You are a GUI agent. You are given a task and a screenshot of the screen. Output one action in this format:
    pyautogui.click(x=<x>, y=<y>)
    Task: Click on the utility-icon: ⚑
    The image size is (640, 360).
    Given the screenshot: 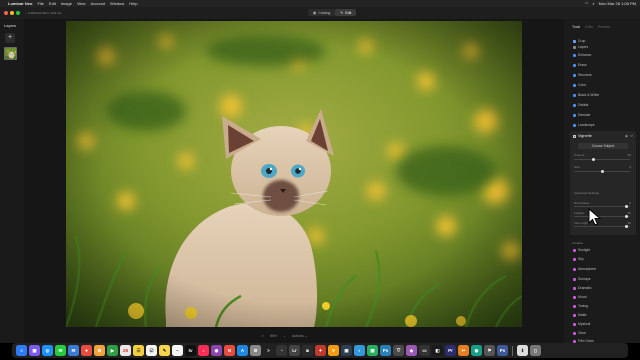 What is the action you would take?
    pyautogui.click(x=489, y=350)
    